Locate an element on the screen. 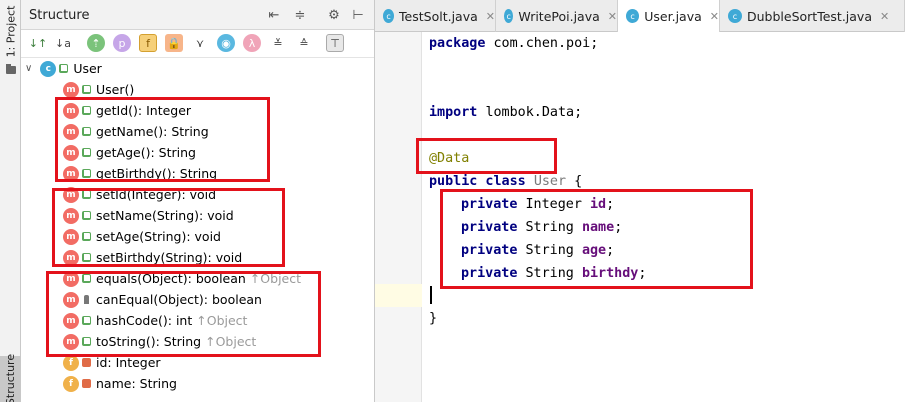 This screenshot has height=402, width=905. tab-label: User.java is located at coordinates (673, 16).